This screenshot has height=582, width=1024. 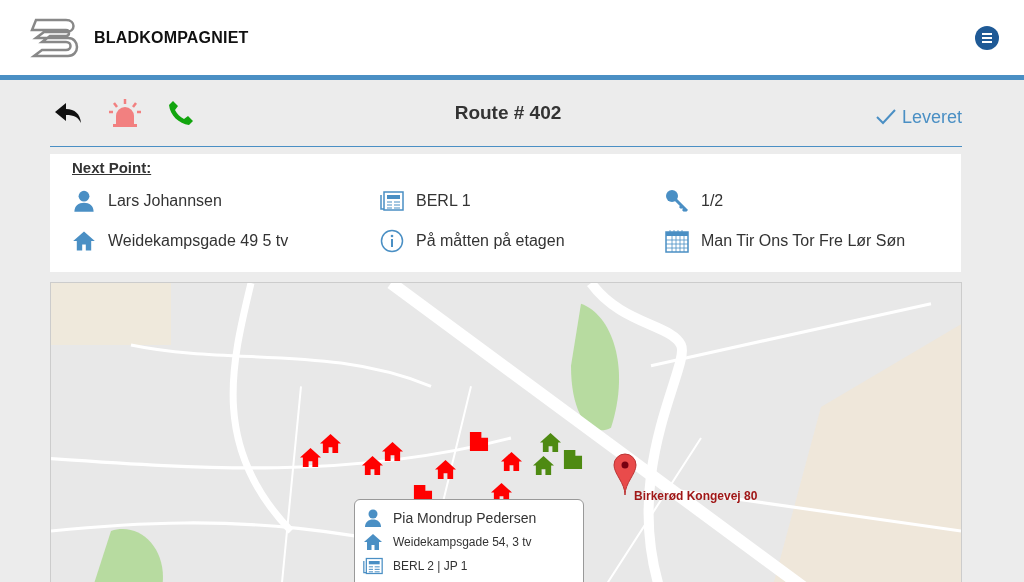 I want to click on destination-label: Birkerød Kongevej 80, so click(x=696, y=496).